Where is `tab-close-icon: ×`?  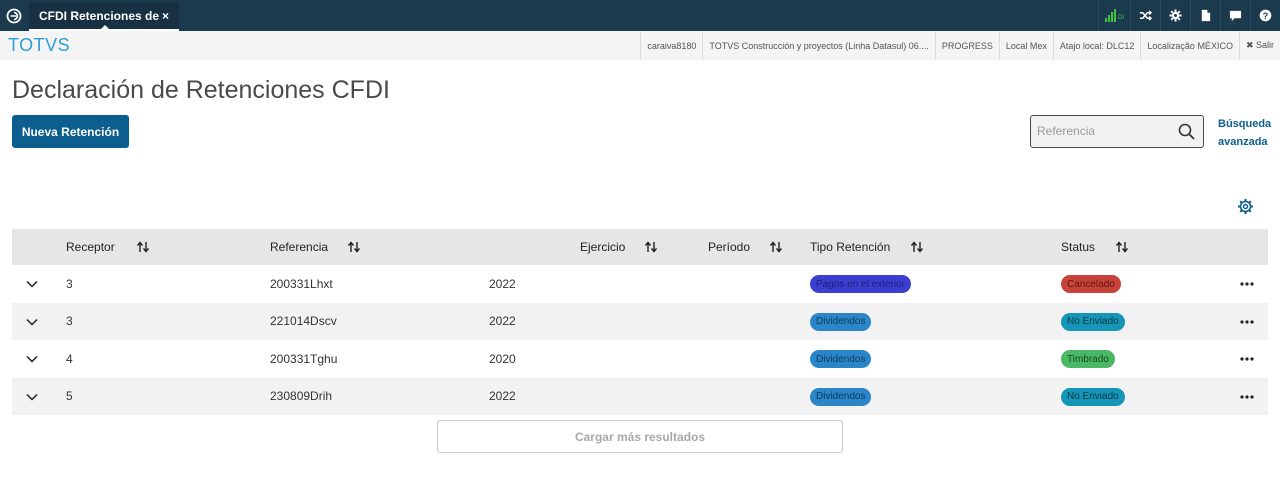 tab-close-icon: × is located at coordinates (165, 16).